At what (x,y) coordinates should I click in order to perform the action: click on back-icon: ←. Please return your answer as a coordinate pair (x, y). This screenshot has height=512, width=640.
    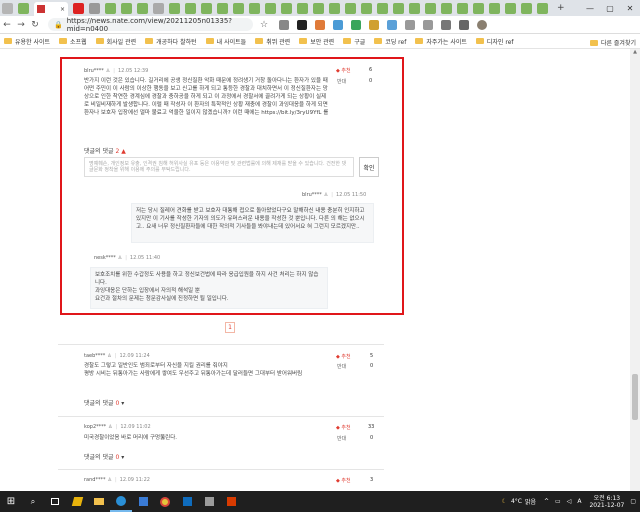
    Looking at the image, I should click on (7, 25).